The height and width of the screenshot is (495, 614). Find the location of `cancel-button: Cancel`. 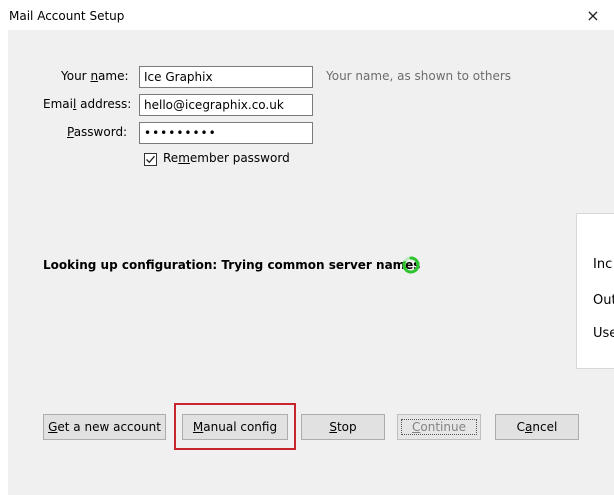

cancel-button: Cancel is located at coordinates (537, 427).